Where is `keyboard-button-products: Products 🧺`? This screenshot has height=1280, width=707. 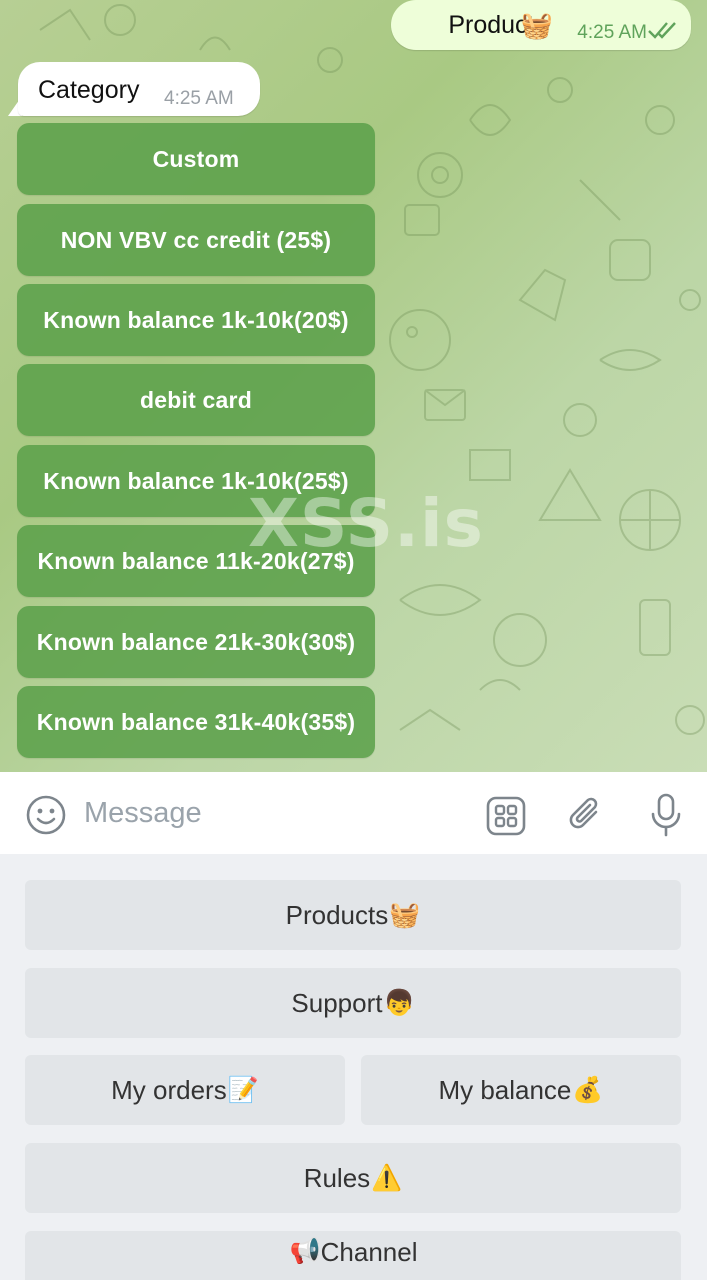 keyboard-button-products: Products 🧺 is located at coordinates (353, 915).